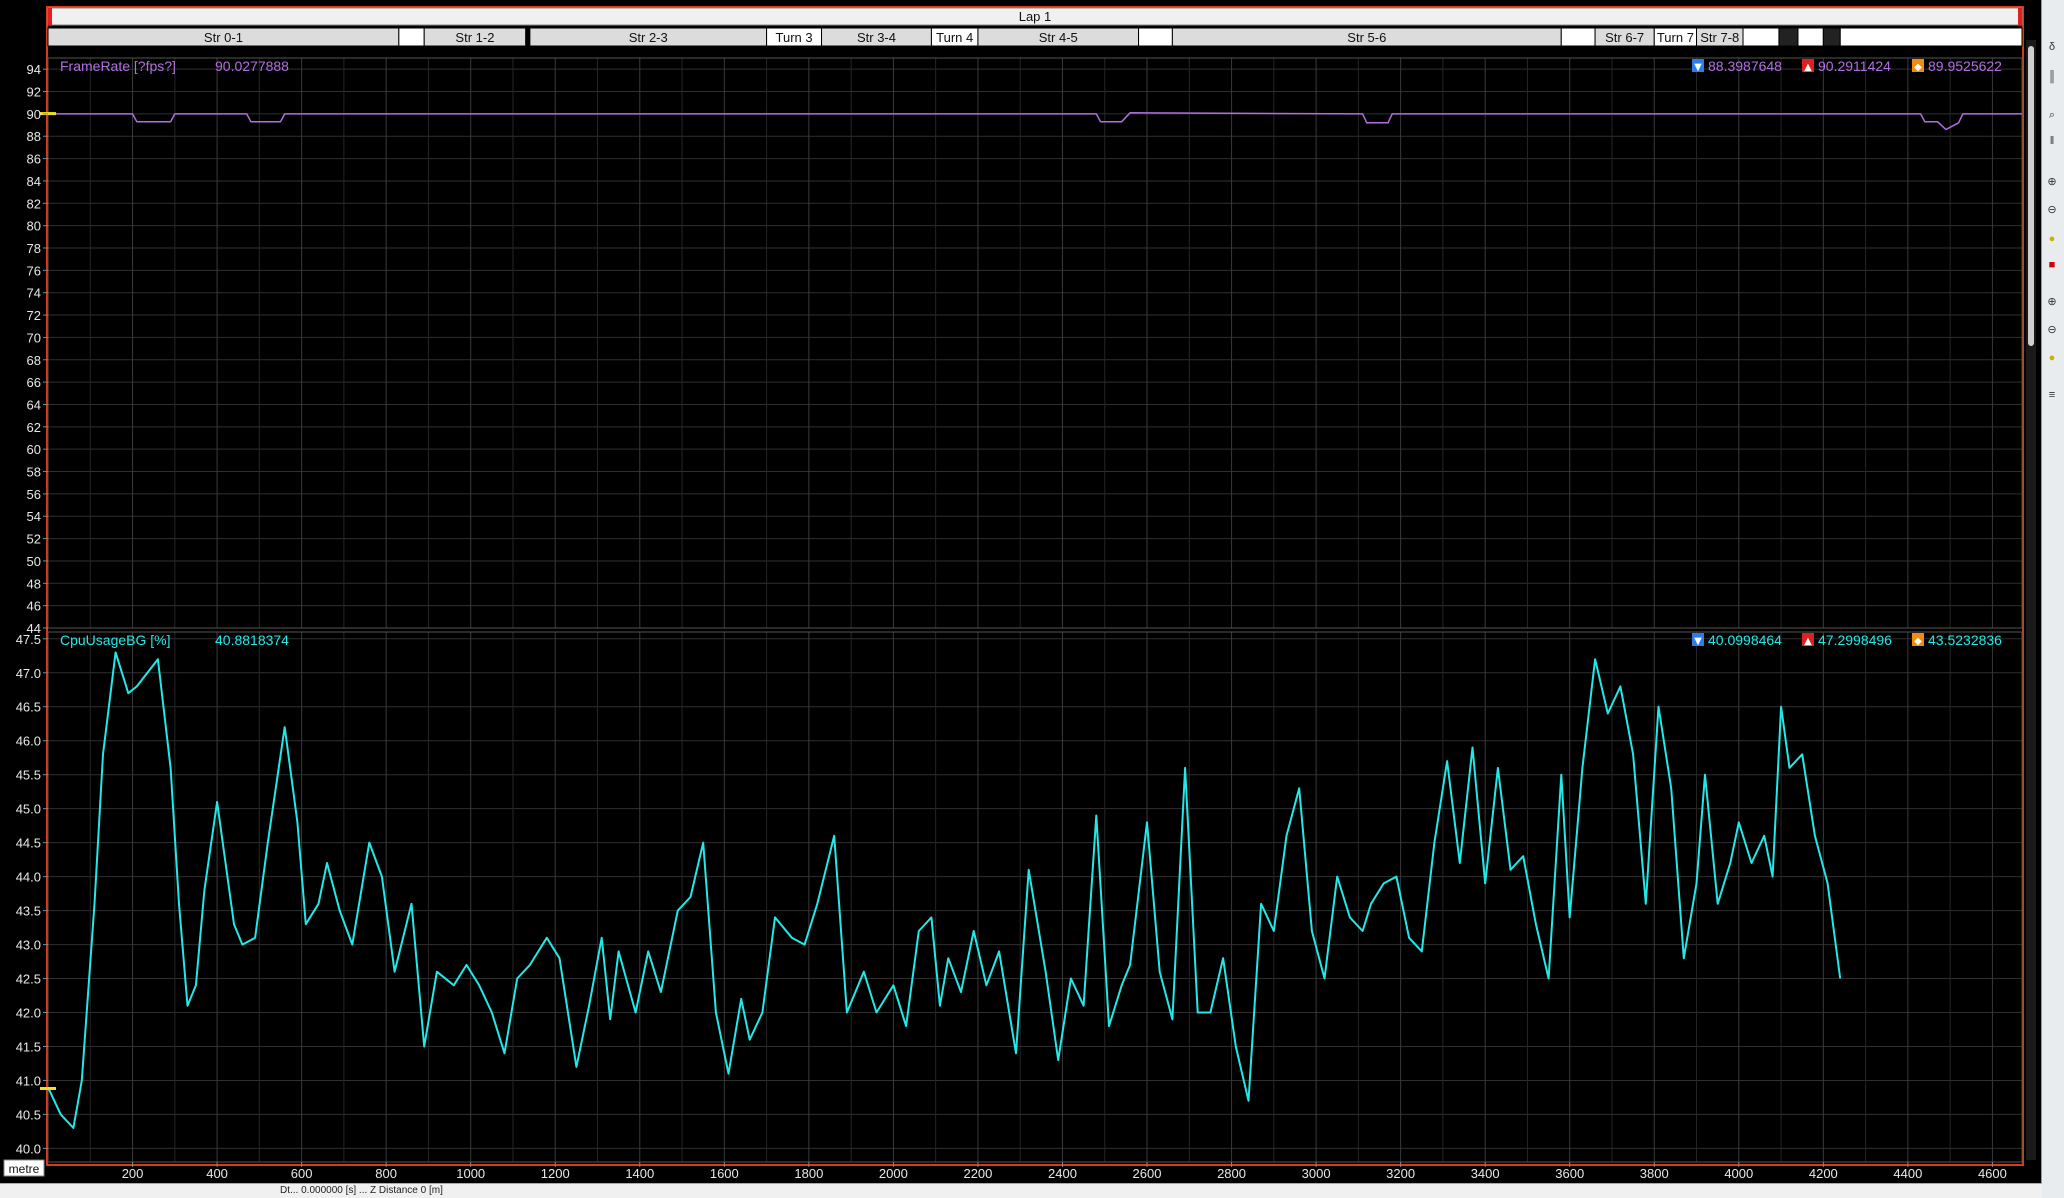  I want to click on cpu-ytick-label: 45.5, so click(28, 775).